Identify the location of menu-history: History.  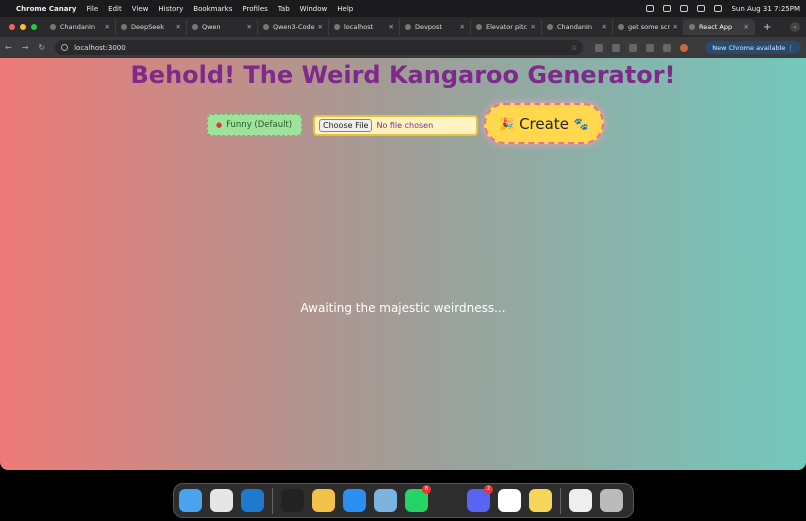
(170, 9).